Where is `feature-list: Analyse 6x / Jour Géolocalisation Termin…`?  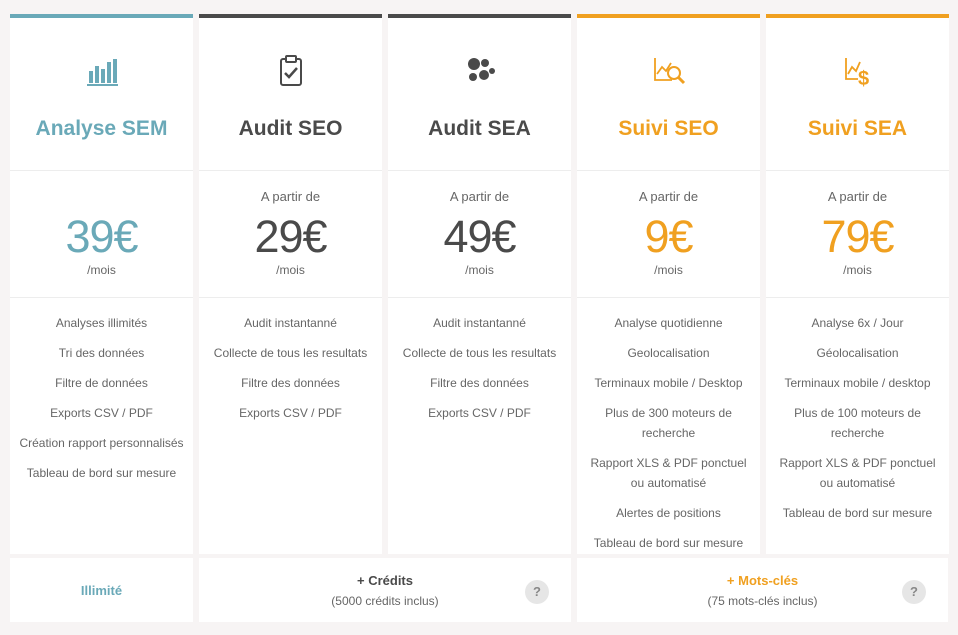
feature-list: Analyse 6x / Jour Géolocalisation Termin… is located at coordinates (857, 413).